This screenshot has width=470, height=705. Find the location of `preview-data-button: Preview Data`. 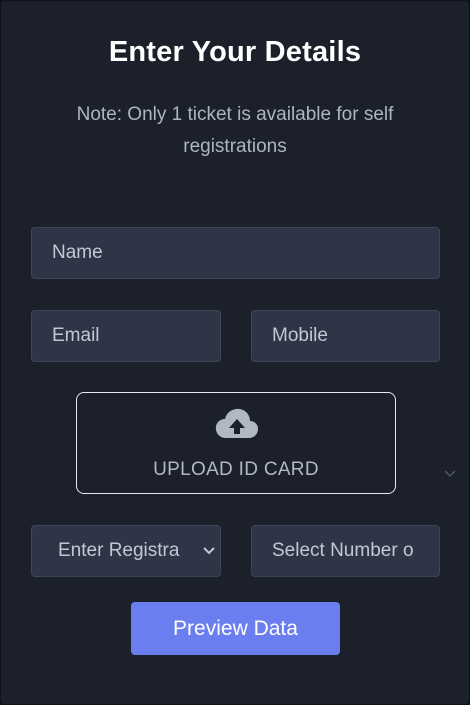

preview-data-button: Preview Data is located at coordinates (235, 628).